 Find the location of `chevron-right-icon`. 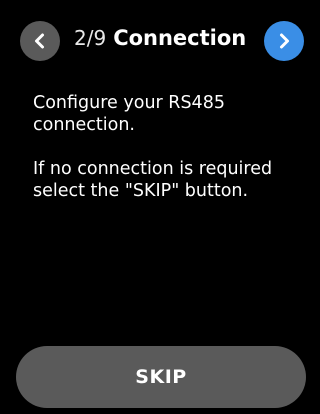

chevron-right-icon is located at coordinates (284, 41).